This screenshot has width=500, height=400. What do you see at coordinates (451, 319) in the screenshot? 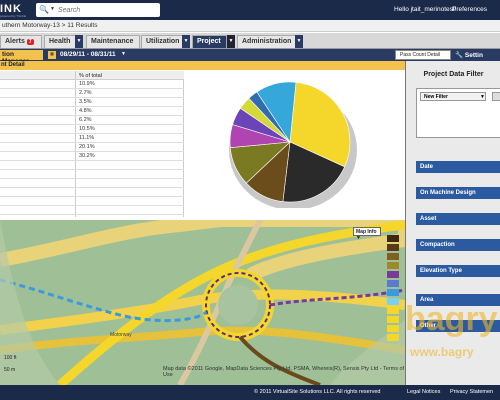
I see `watermark-brand: bagry` at bounding box center [451, 319].